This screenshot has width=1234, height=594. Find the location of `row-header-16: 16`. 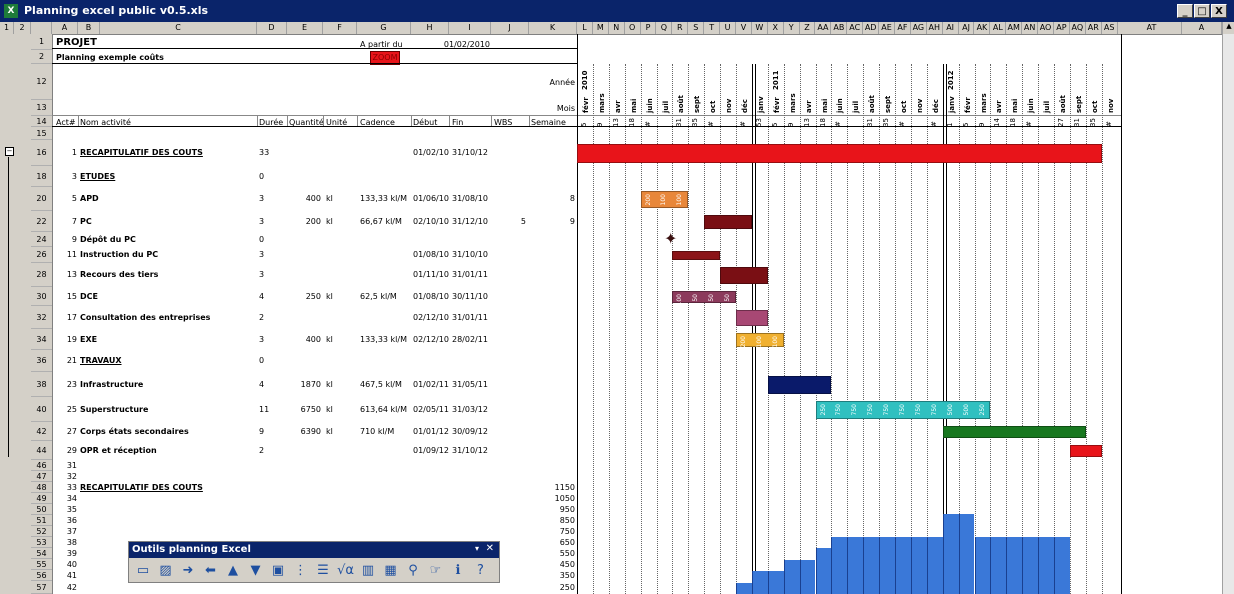

row-header-16: 16 is located at coordinates (41, 153).